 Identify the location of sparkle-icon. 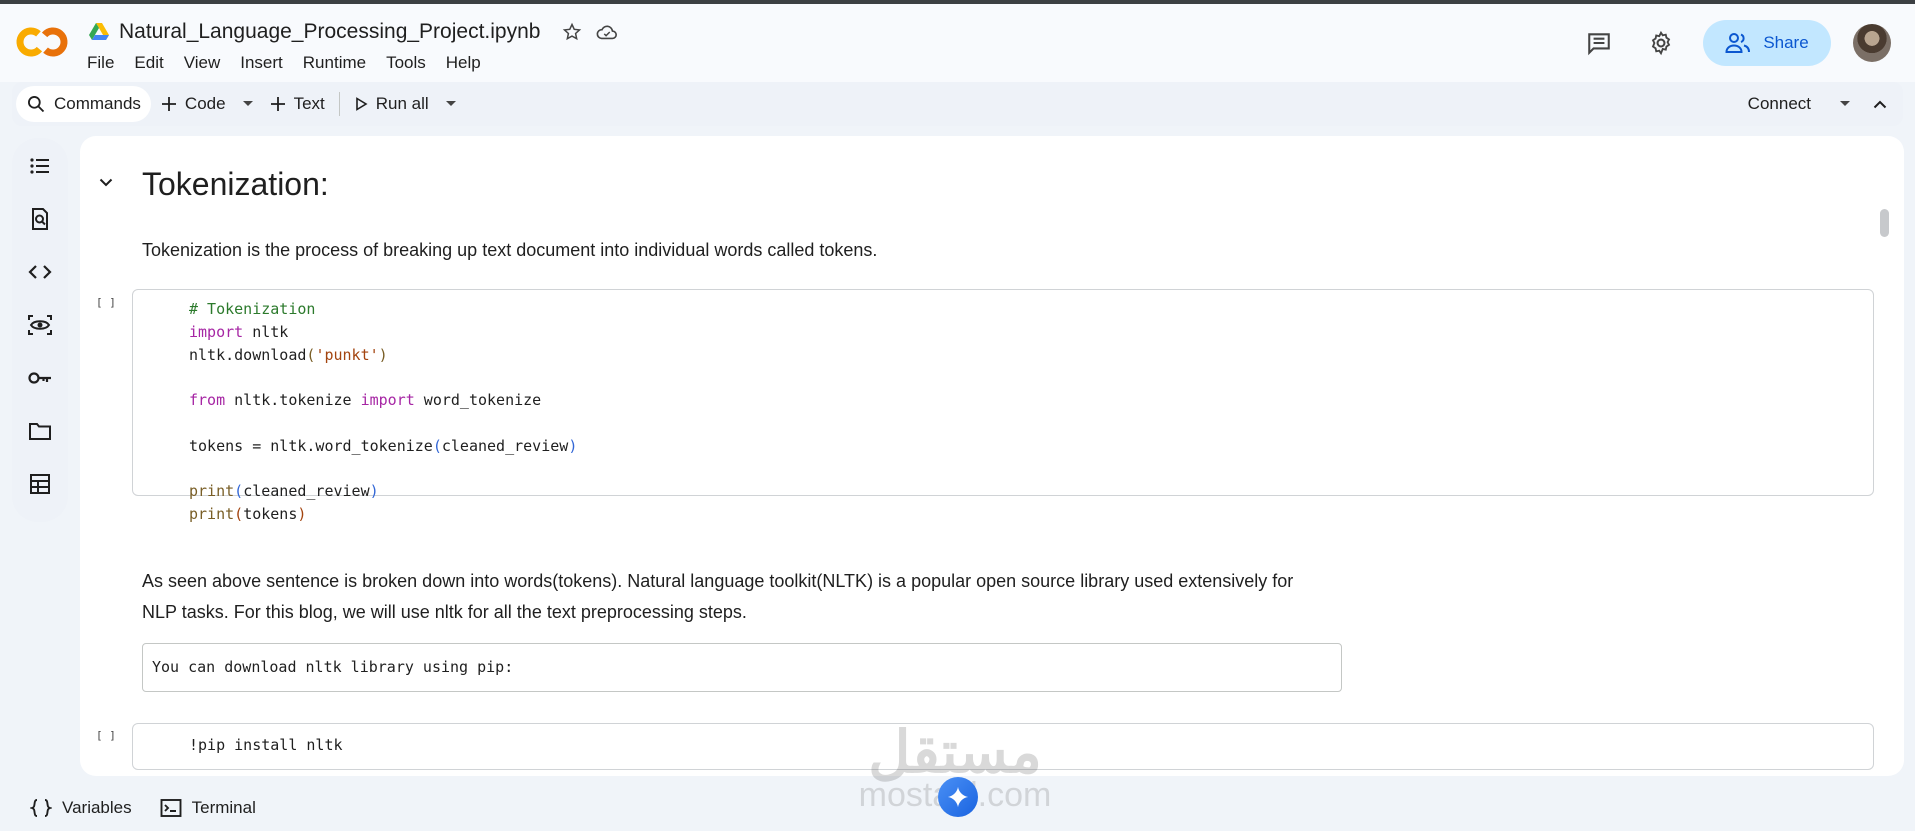
(958, 797).